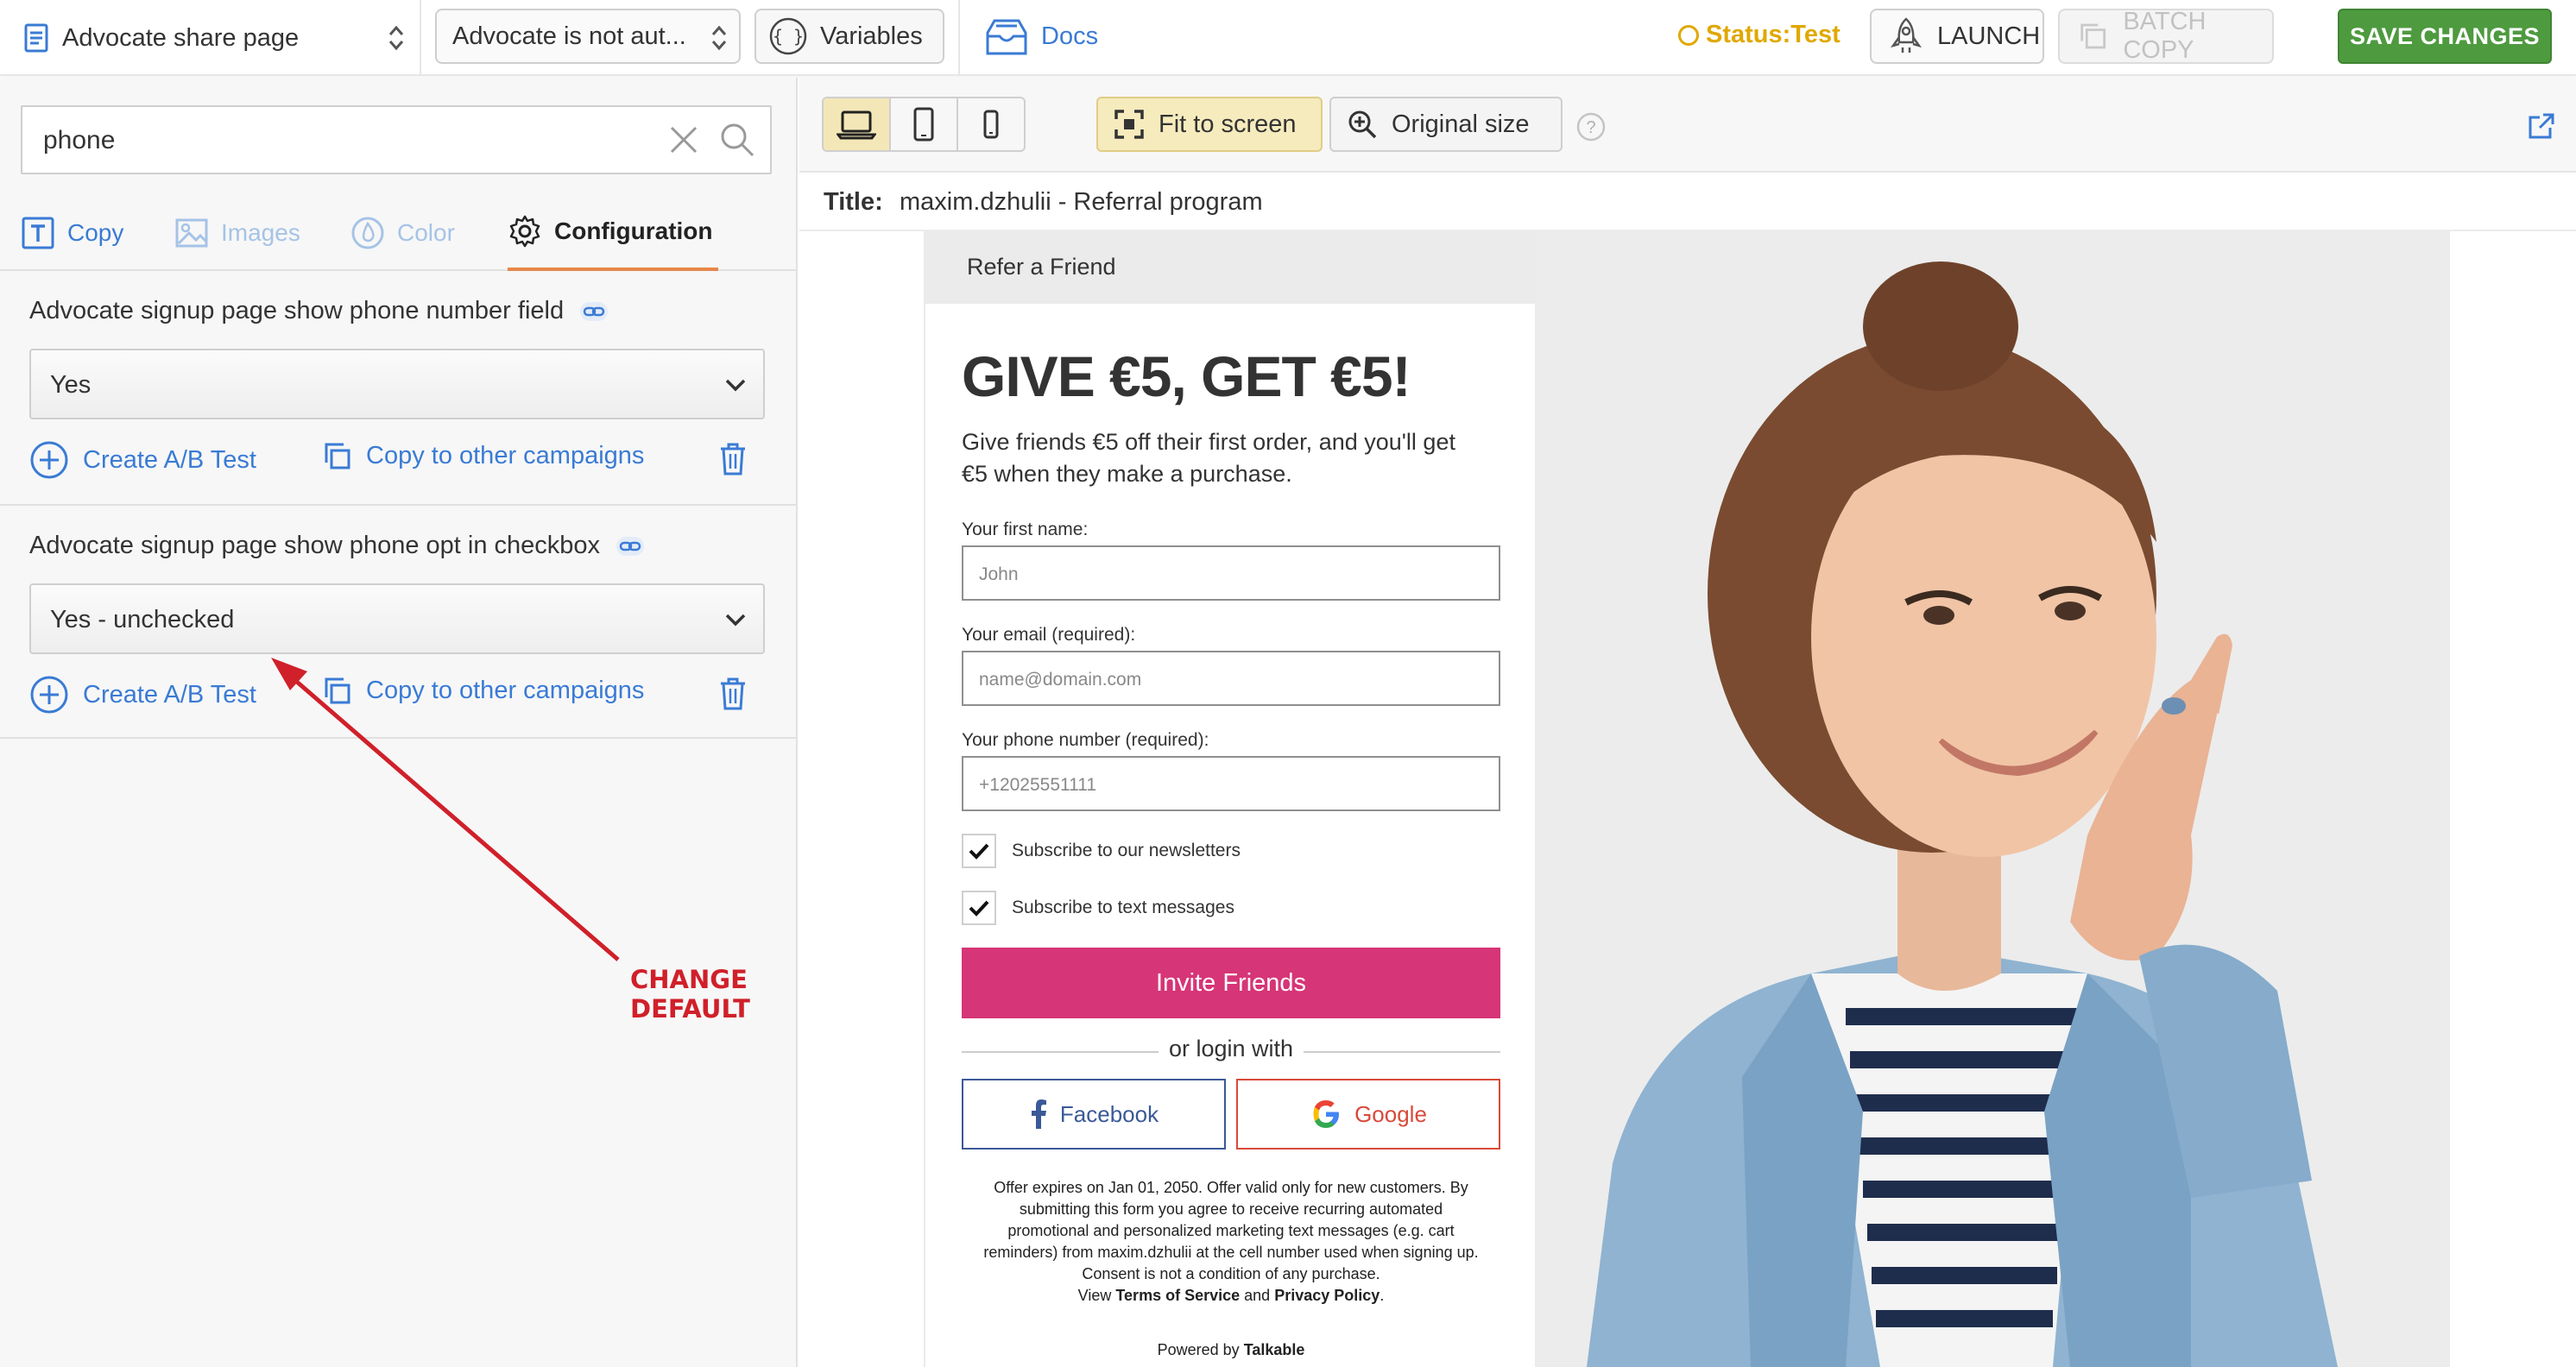  I want to click on document-icon, so click(36, 38).